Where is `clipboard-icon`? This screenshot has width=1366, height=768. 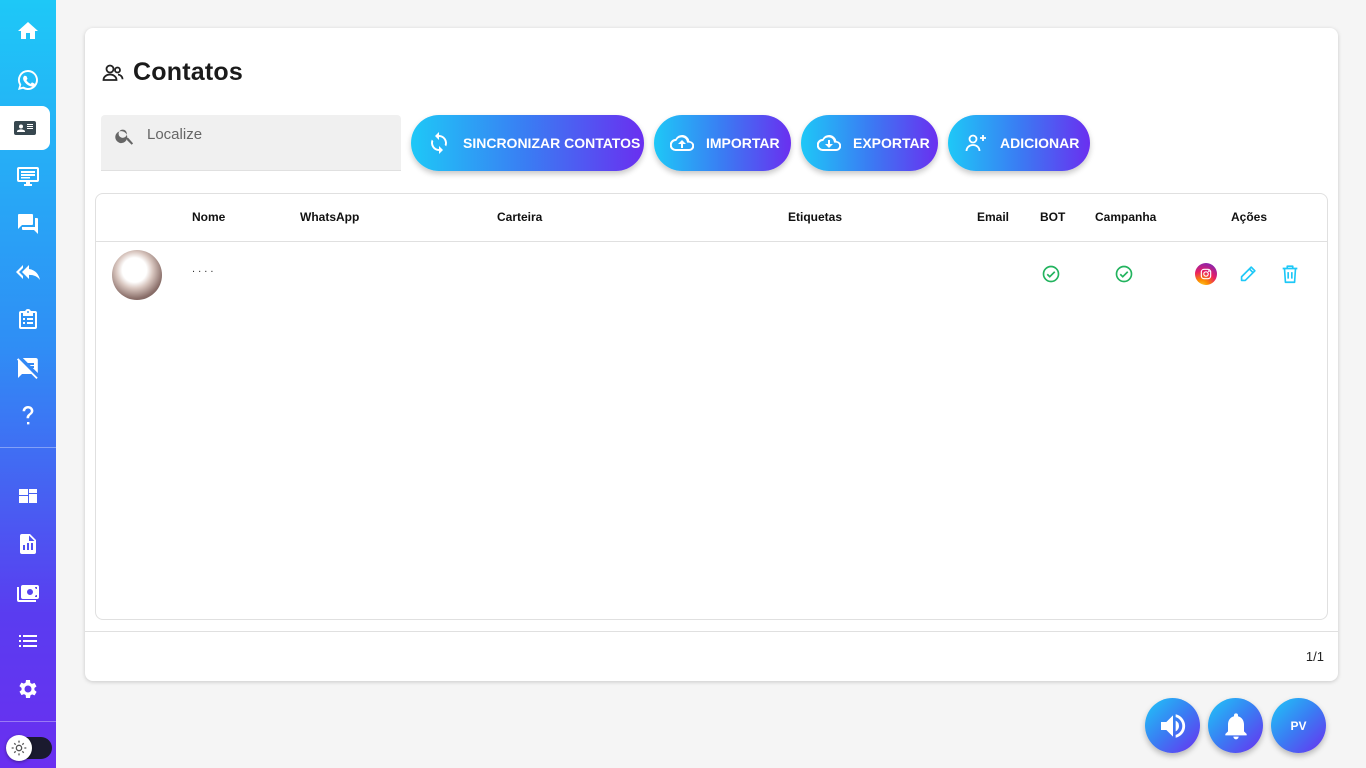 clipboard-icon is located at coordinates (28, 319).